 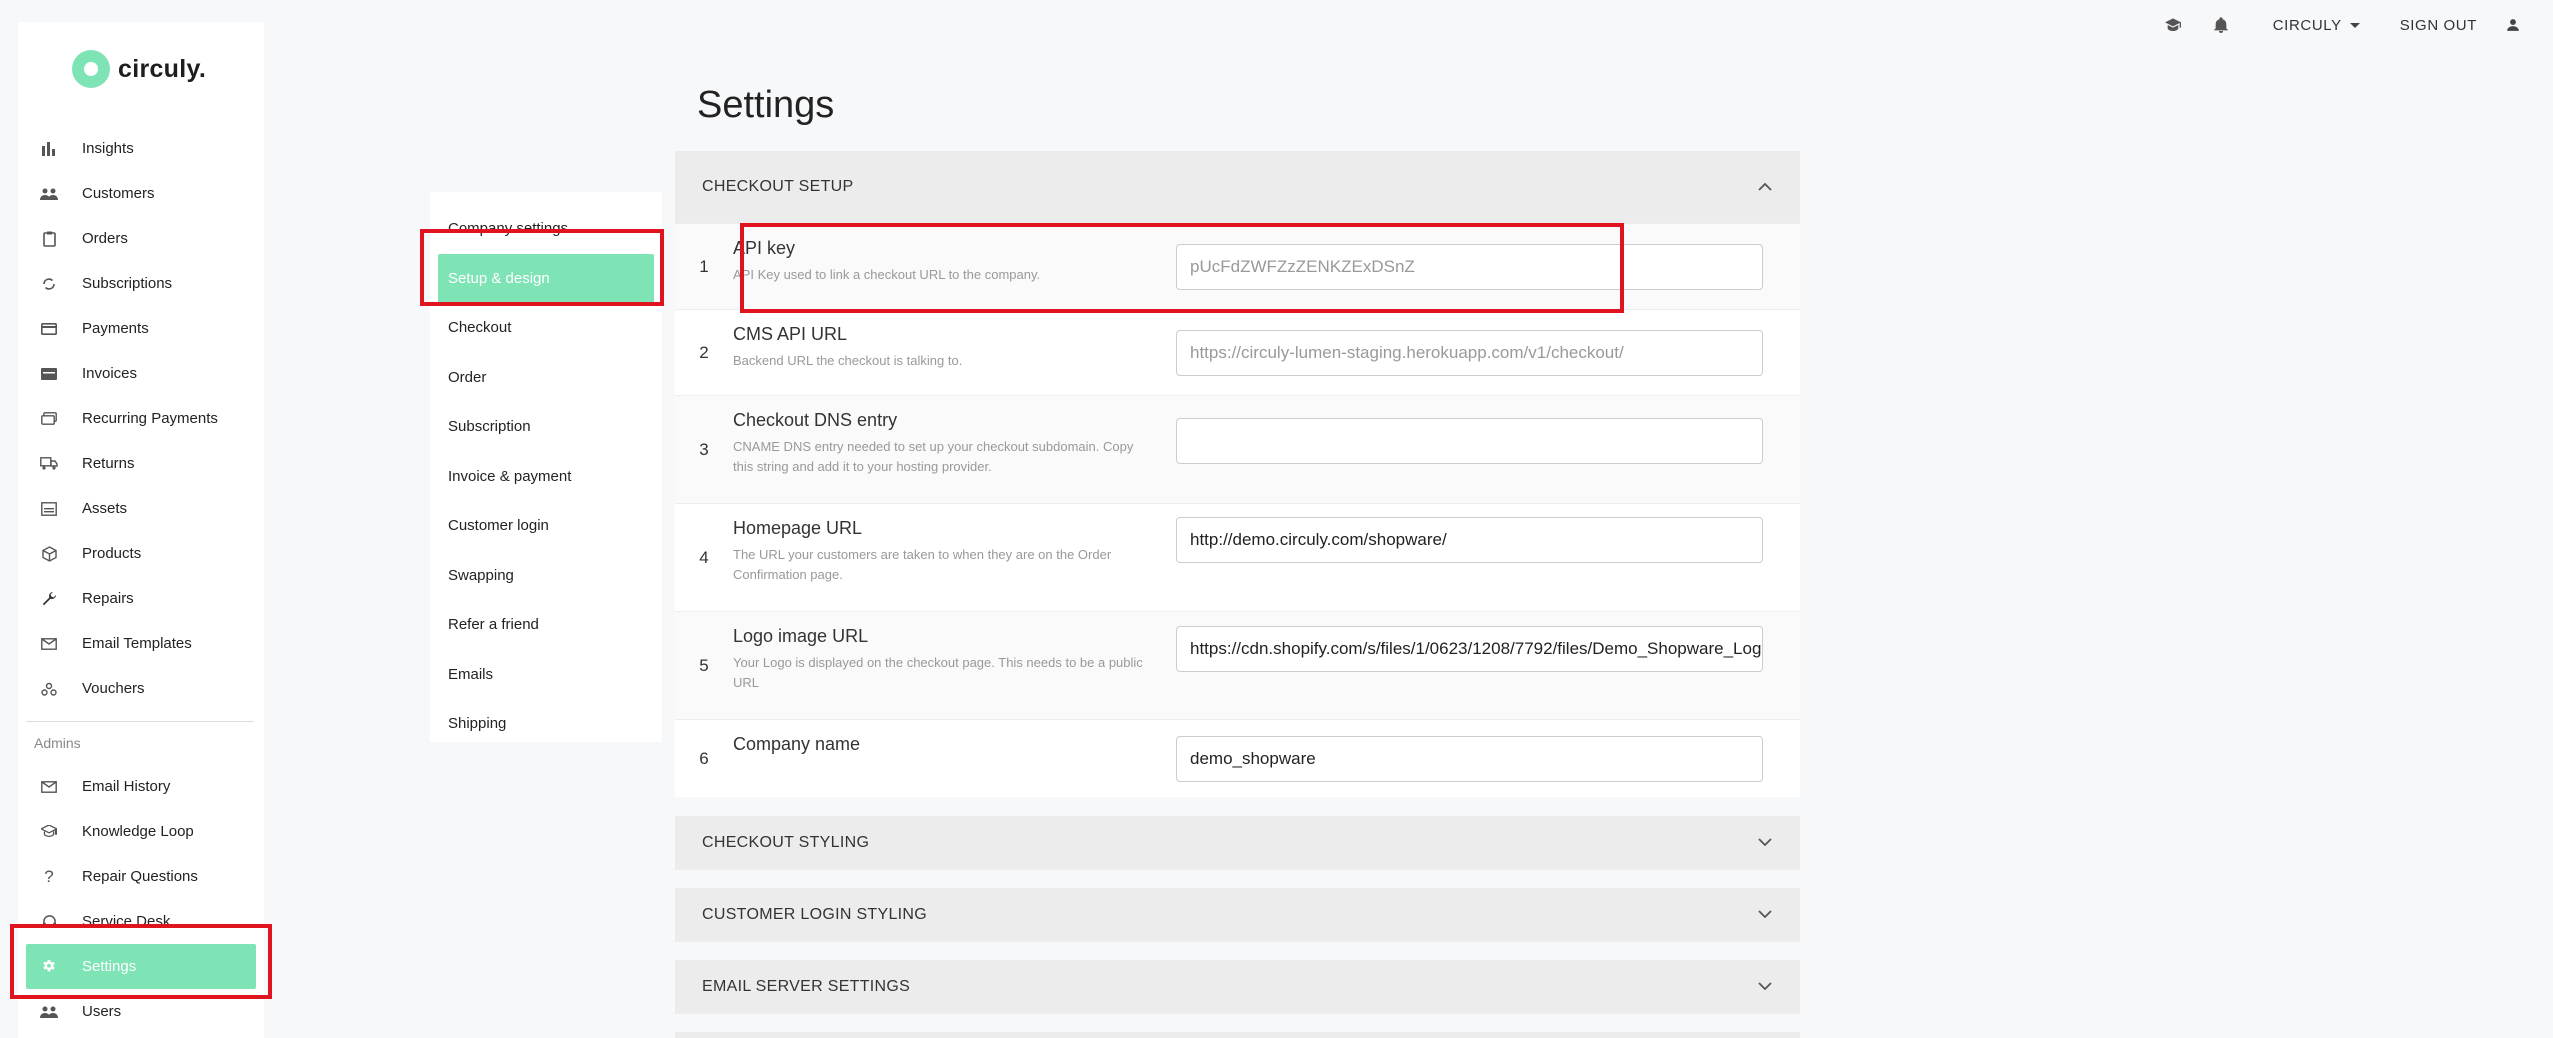 What do you see at coordinates (141, 921) in the screenshot?
I see `sidebar-item-service-desk: Service Desk` at bounding box center [141, 921].